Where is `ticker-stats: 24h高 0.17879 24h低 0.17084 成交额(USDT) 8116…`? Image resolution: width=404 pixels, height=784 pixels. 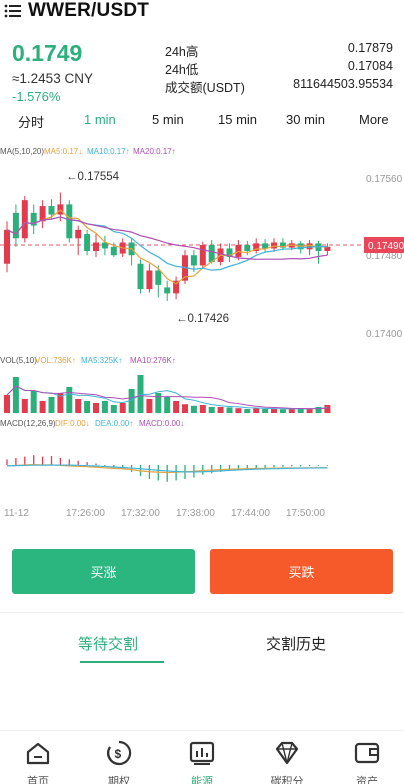 ticker-stats: 24h高 0.17879 24h低 0.17084 成交额(USDT) 8116… is located at coordinates (279, 68).